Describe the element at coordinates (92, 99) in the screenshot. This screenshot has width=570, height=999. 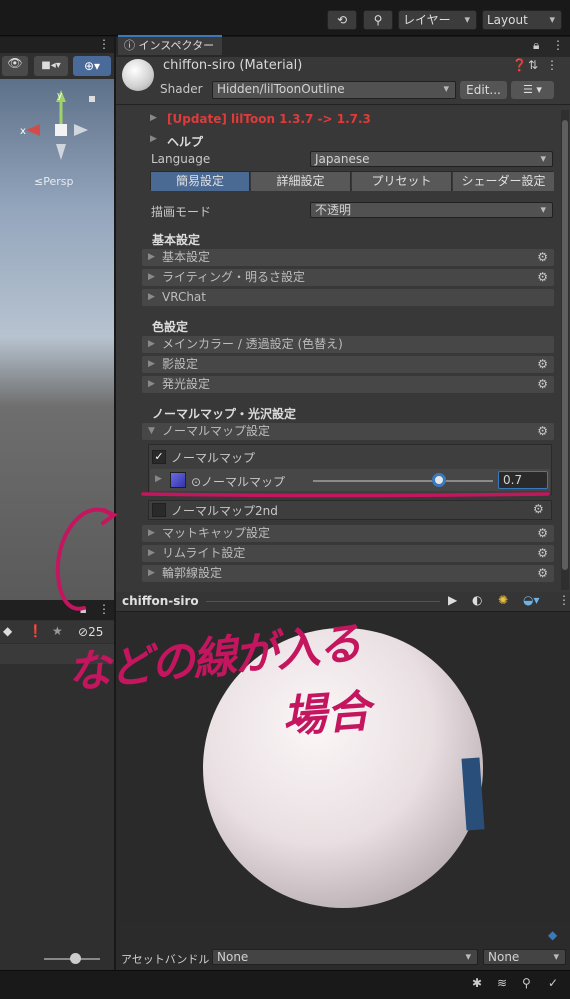
I see `lock-icon` at that location.